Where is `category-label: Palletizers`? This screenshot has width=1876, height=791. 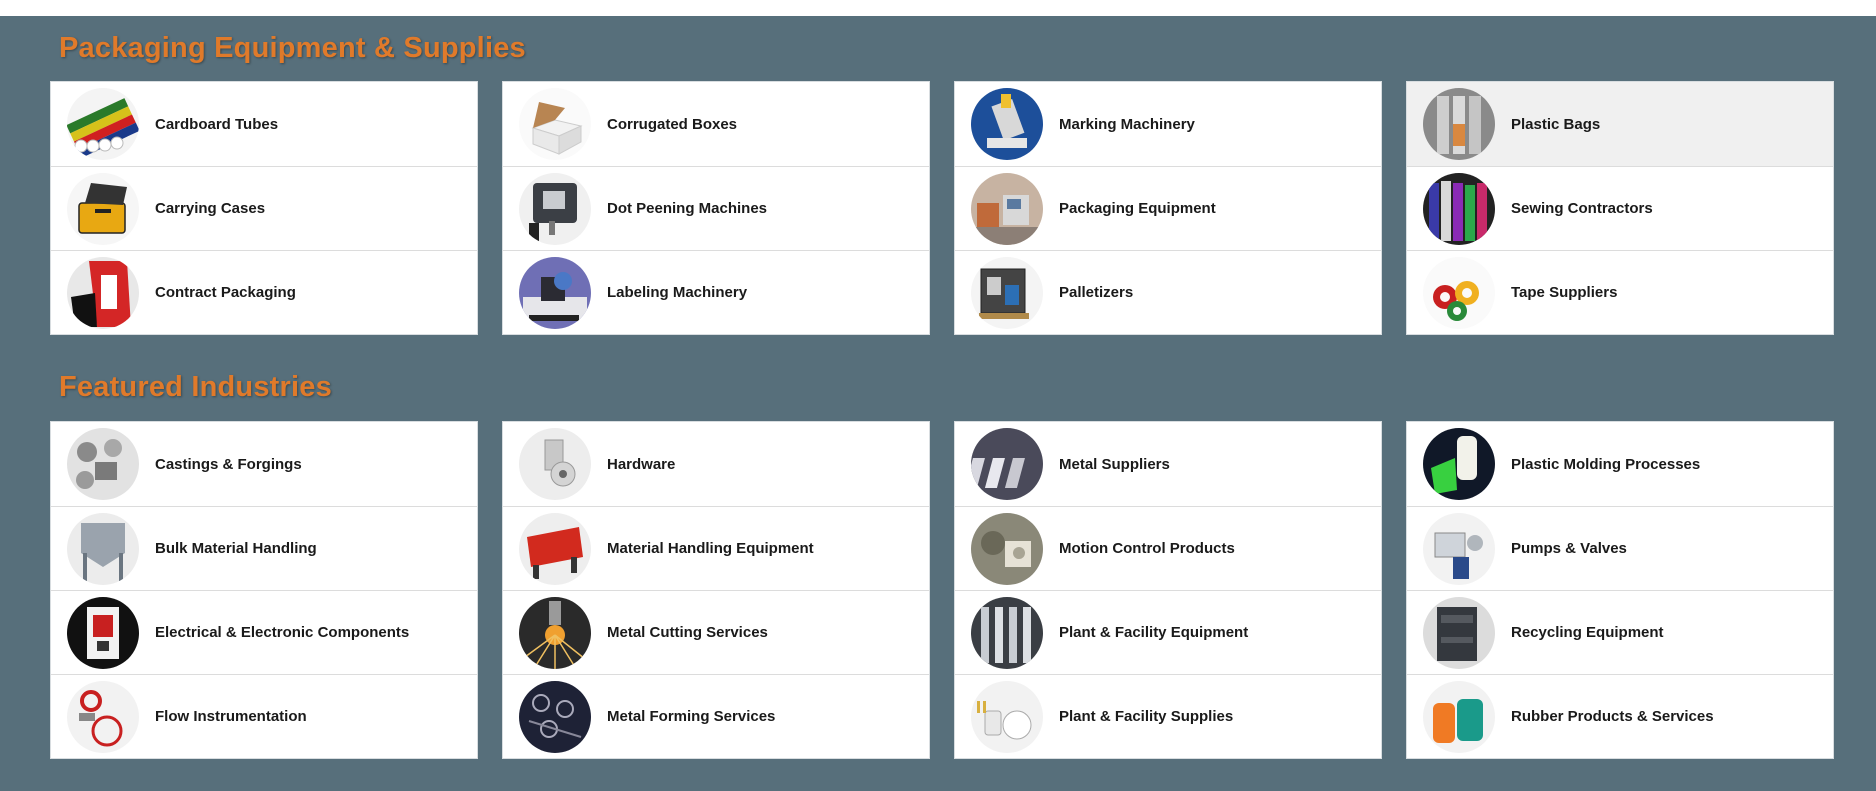
category-label: Palletizers is located at coordinates (1096, 292).